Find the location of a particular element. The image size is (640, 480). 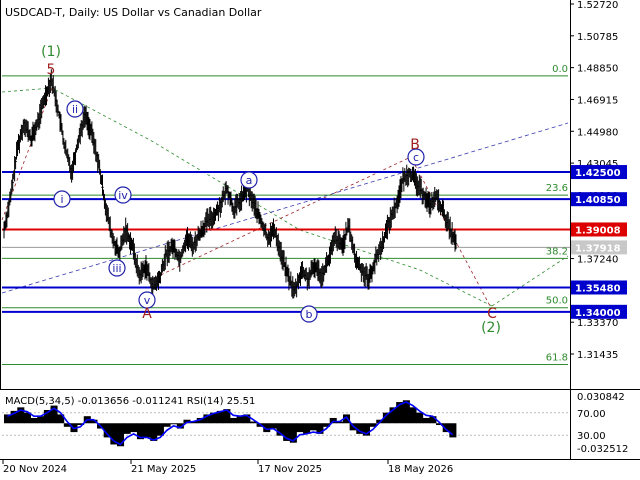

y-tick-label: 1.52720 is located at coordinates (597, 5).